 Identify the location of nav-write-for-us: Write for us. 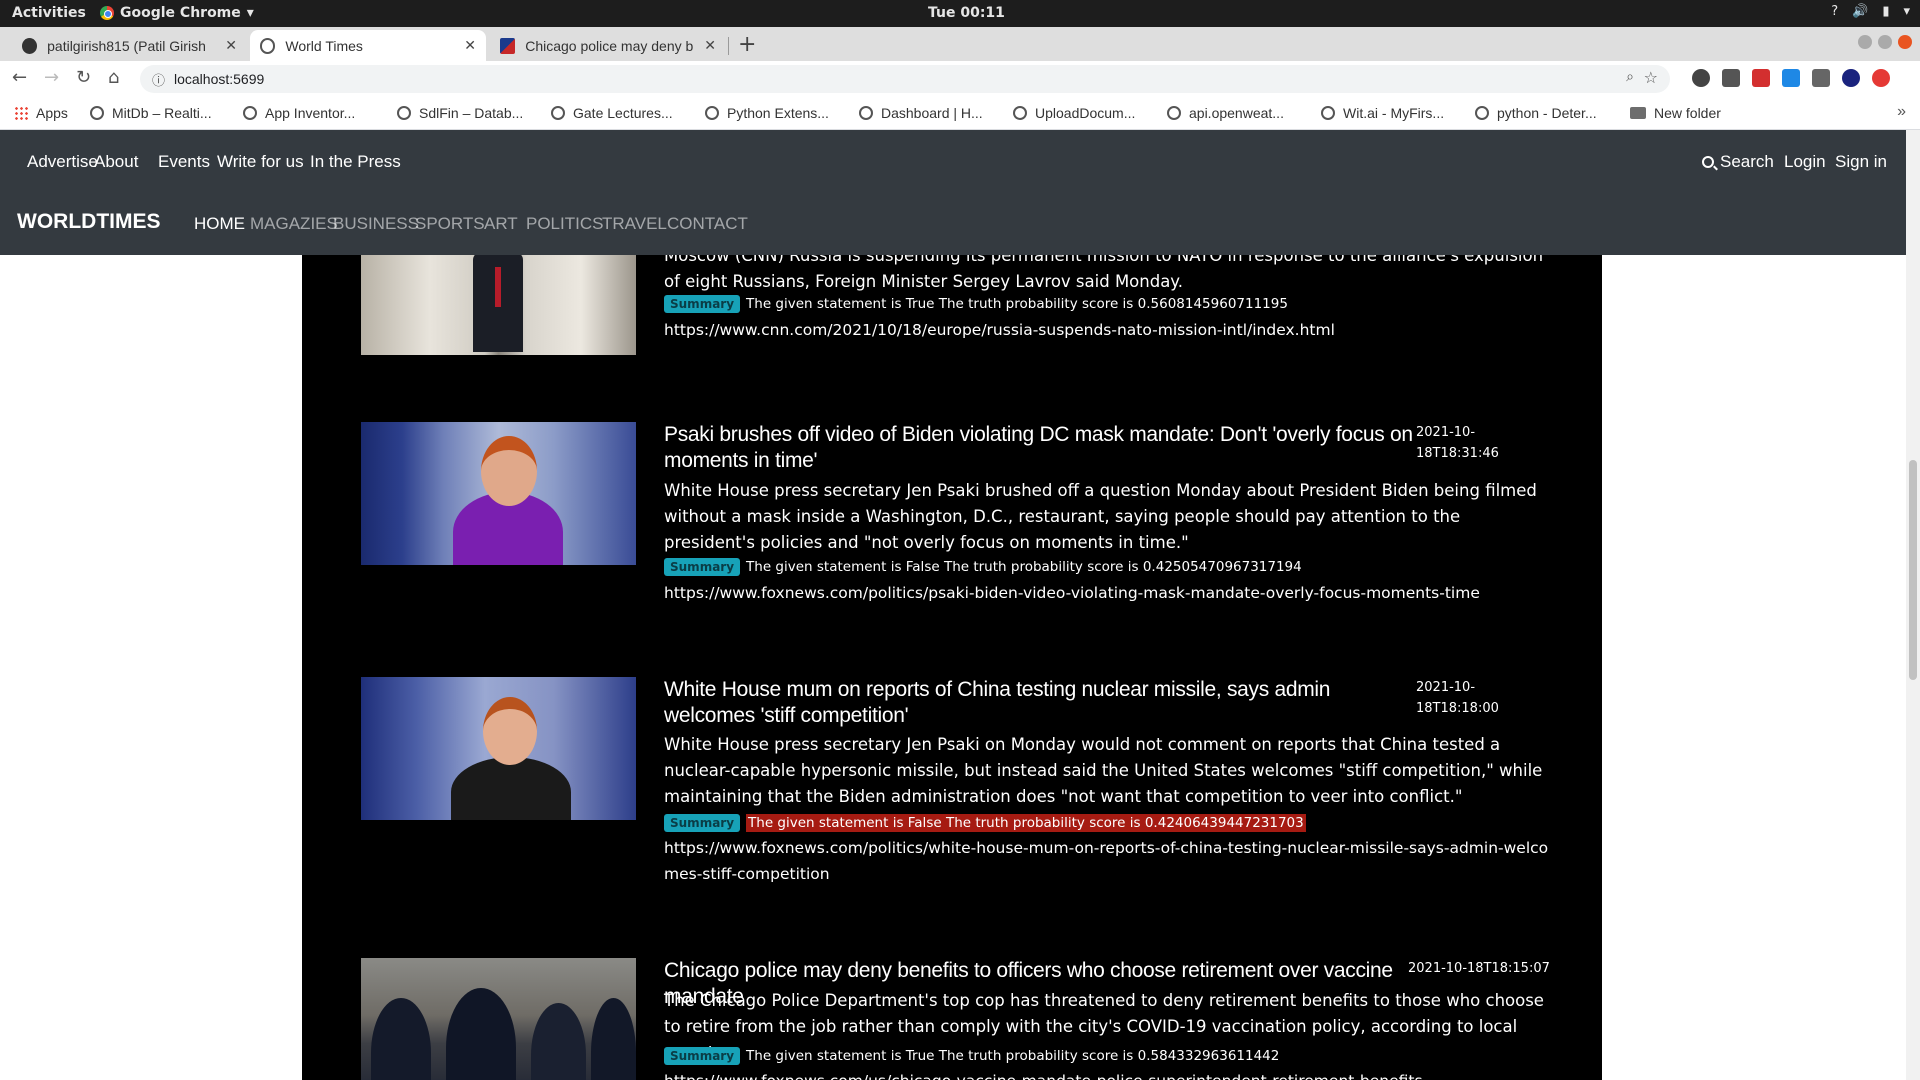
(260, 162).